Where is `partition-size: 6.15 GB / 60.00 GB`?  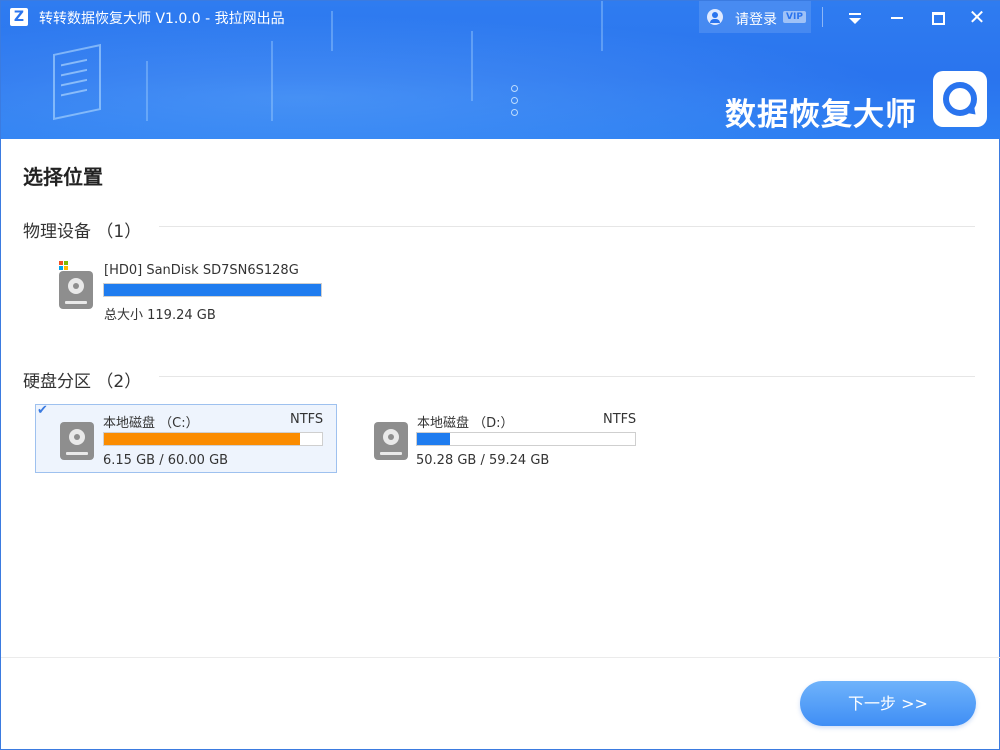 partition-size: 6.15 GB / 60.00 GB is located at coordinates (166, 460).